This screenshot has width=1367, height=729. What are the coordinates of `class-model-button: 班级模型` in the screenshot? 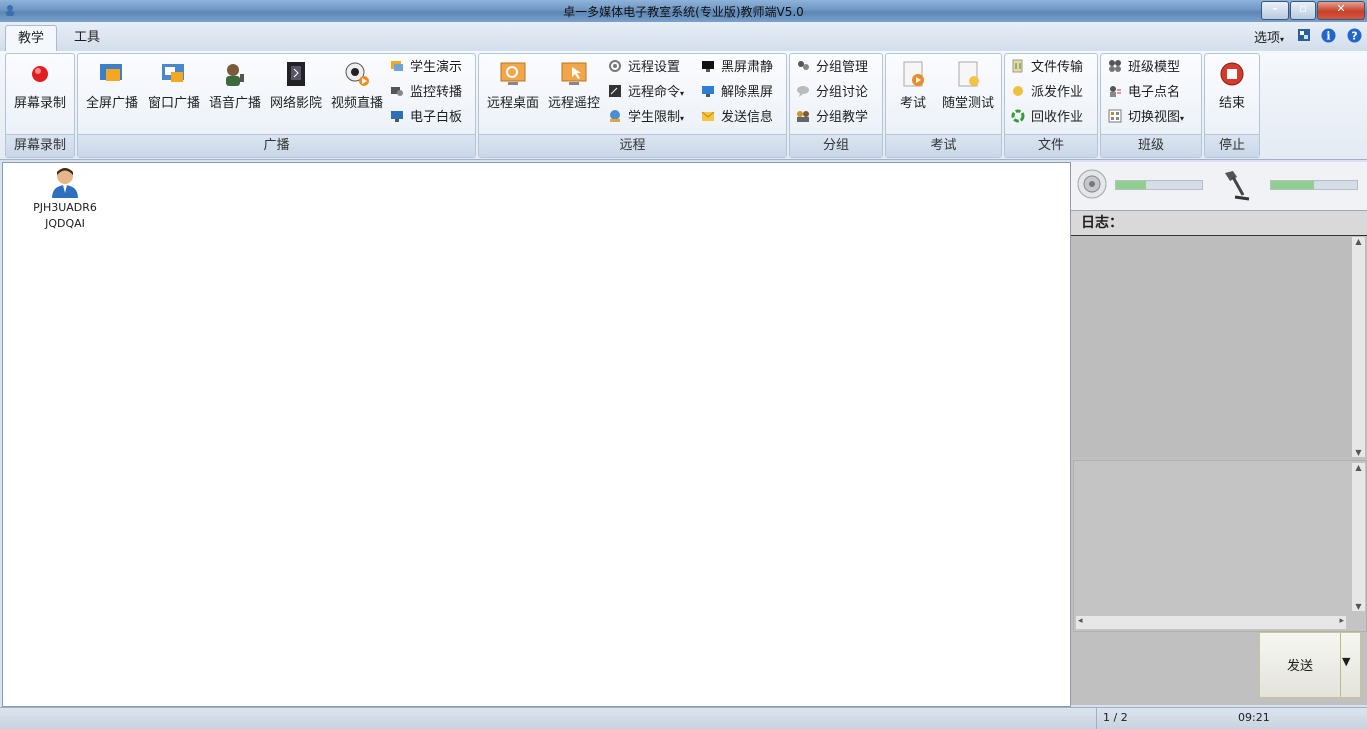 It's located at (1144, 68).